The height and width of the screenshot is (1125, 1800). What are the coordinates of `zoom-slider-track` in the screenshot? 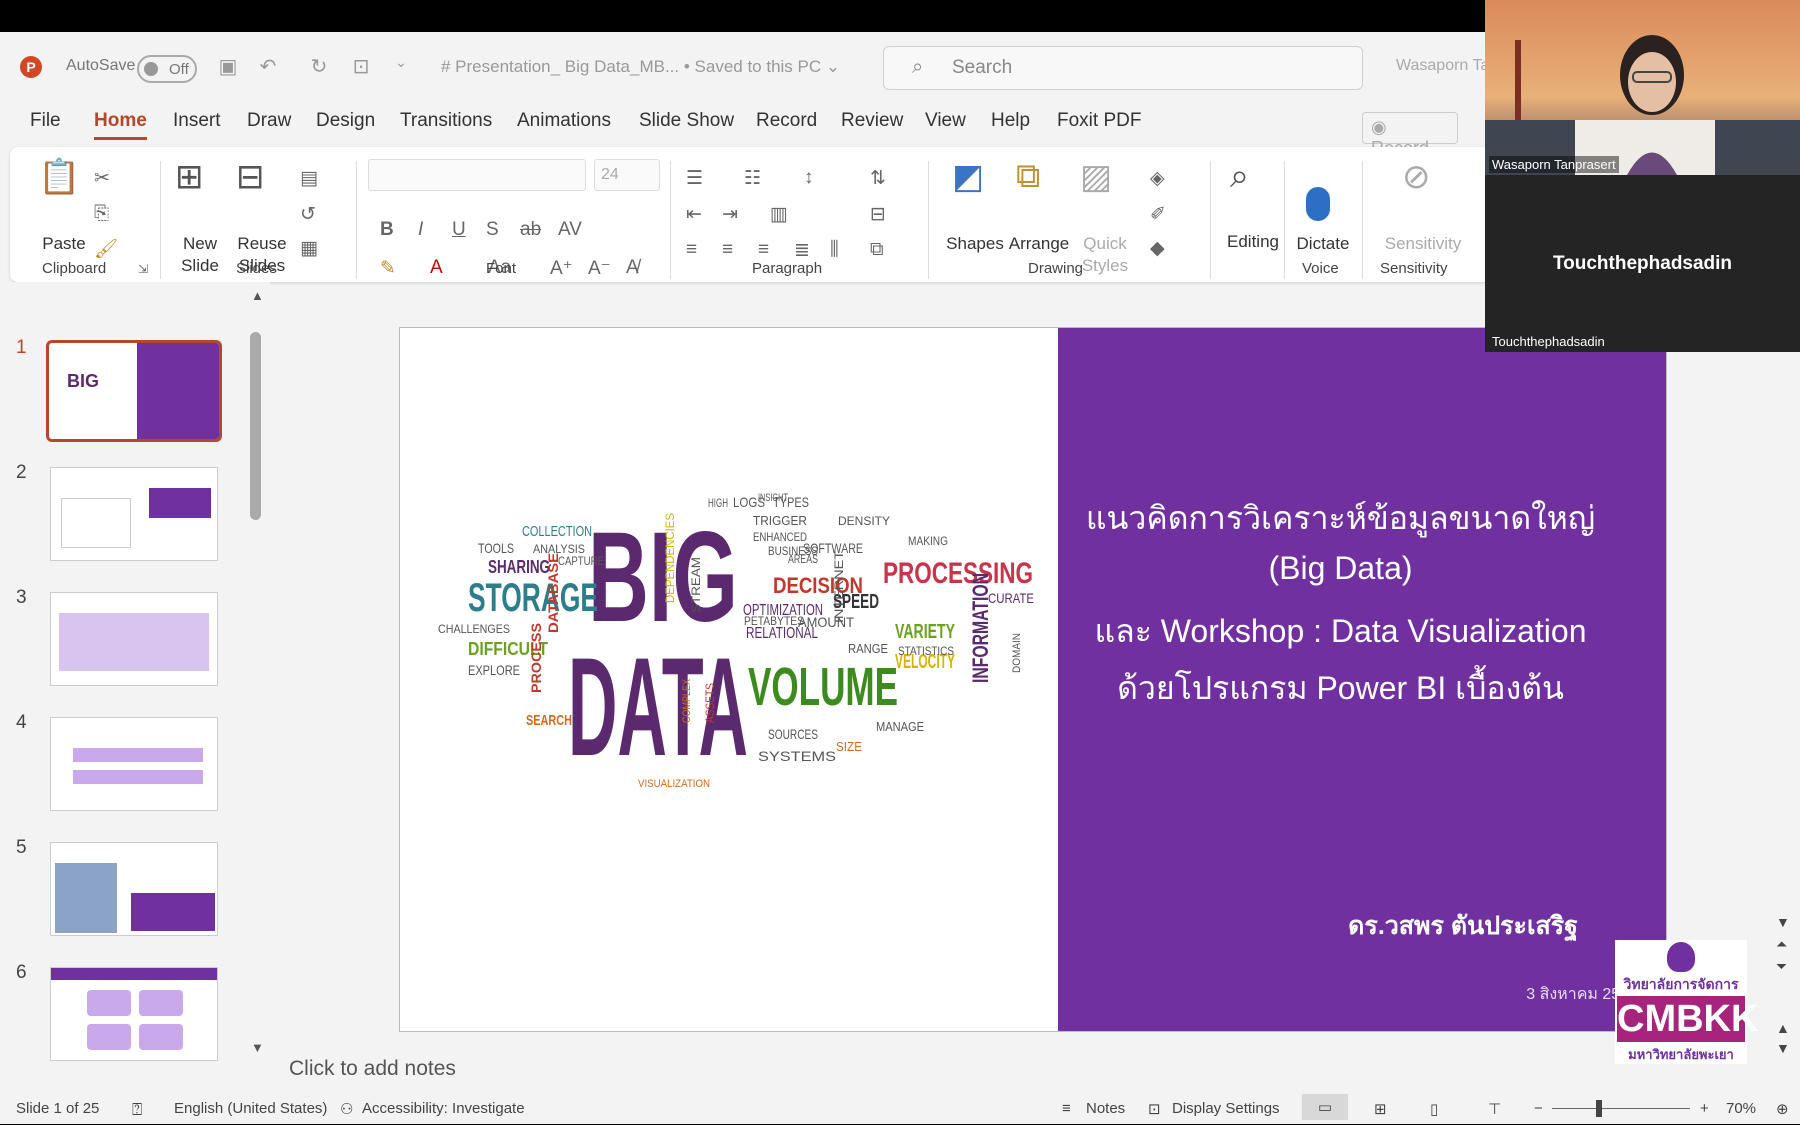 It's located at (1621, 1108).